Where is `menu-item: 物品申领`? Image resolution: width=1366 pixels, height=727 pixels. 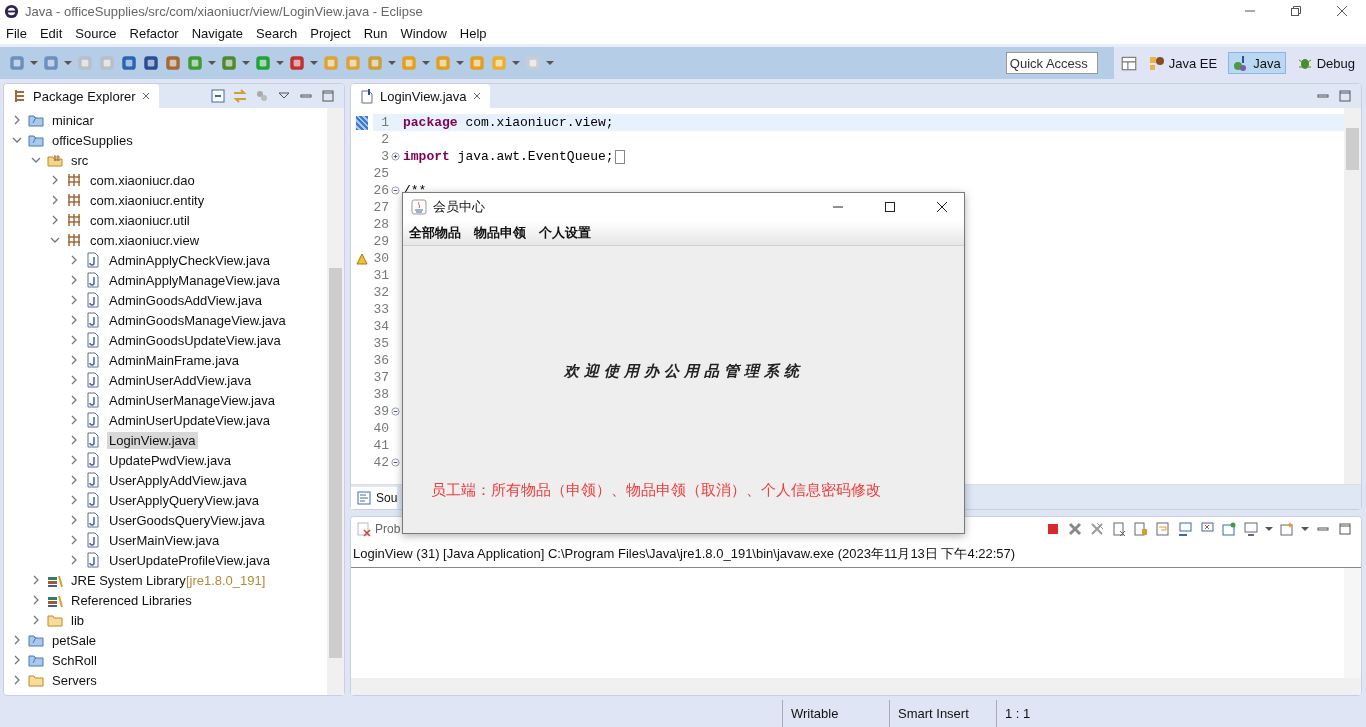 menu-item: 物品申领 is located at coordinates (500, 233).